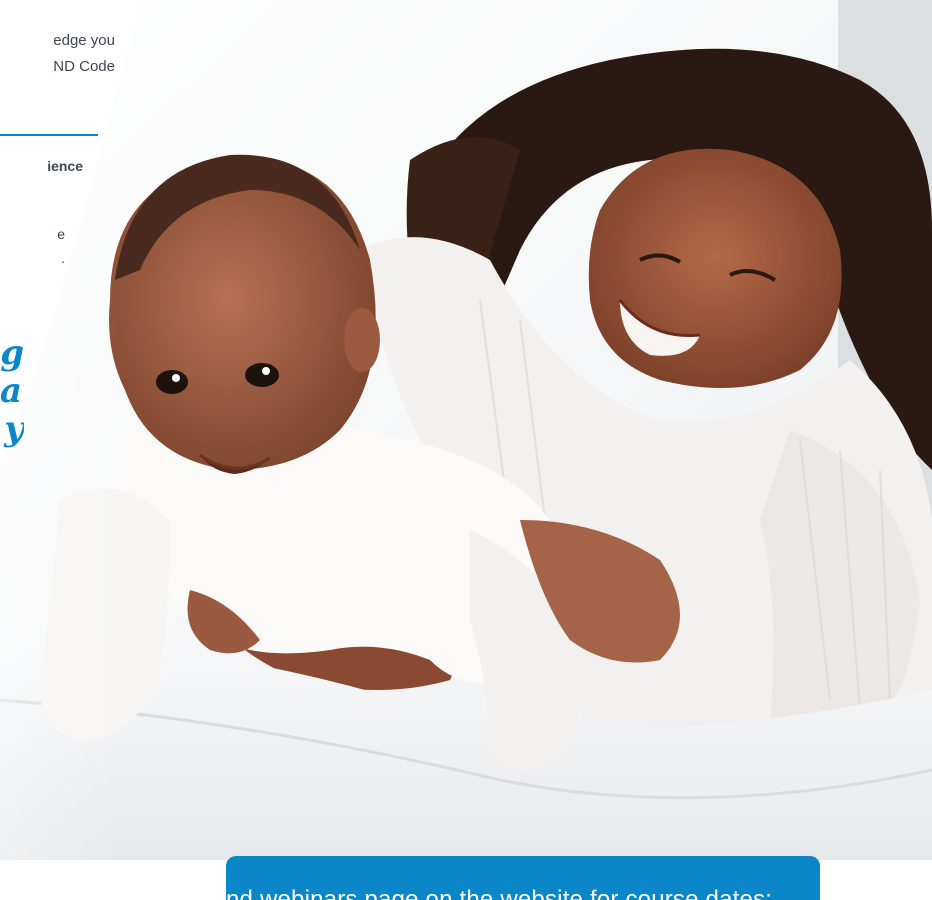 The width and height of the screenshot is (932, 900). Describe the element at coordinates (57, 54) in the screenshot. I see `intro-paragraph: edge you ND Code` at that location.